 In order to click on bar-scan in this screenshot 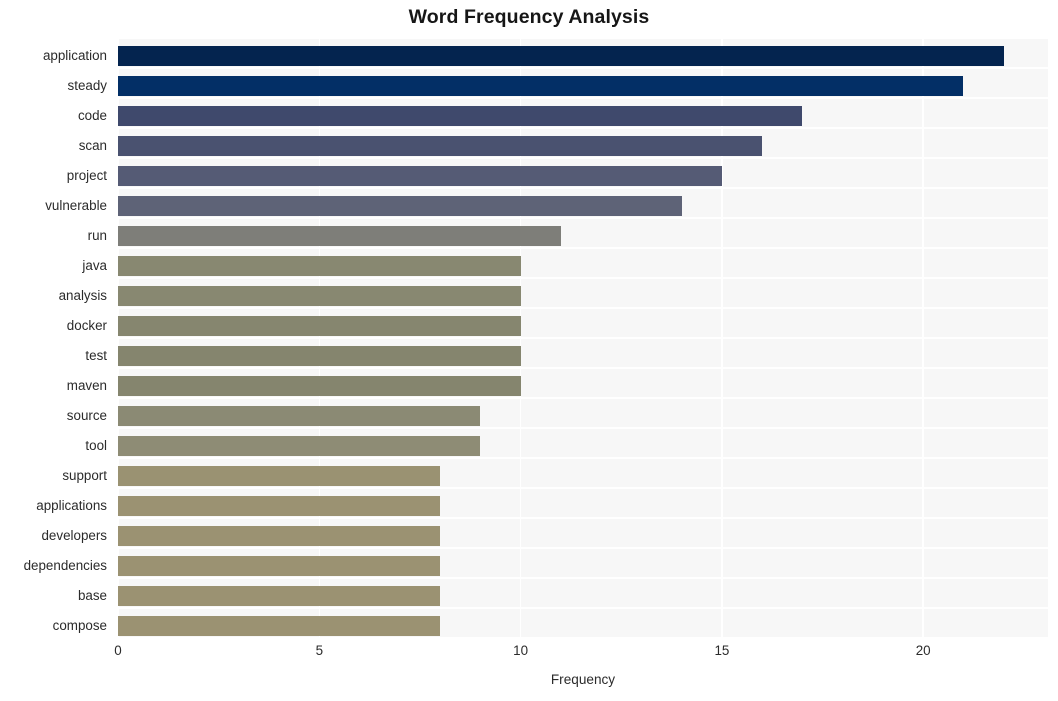, I will do `click(440, 145)`.